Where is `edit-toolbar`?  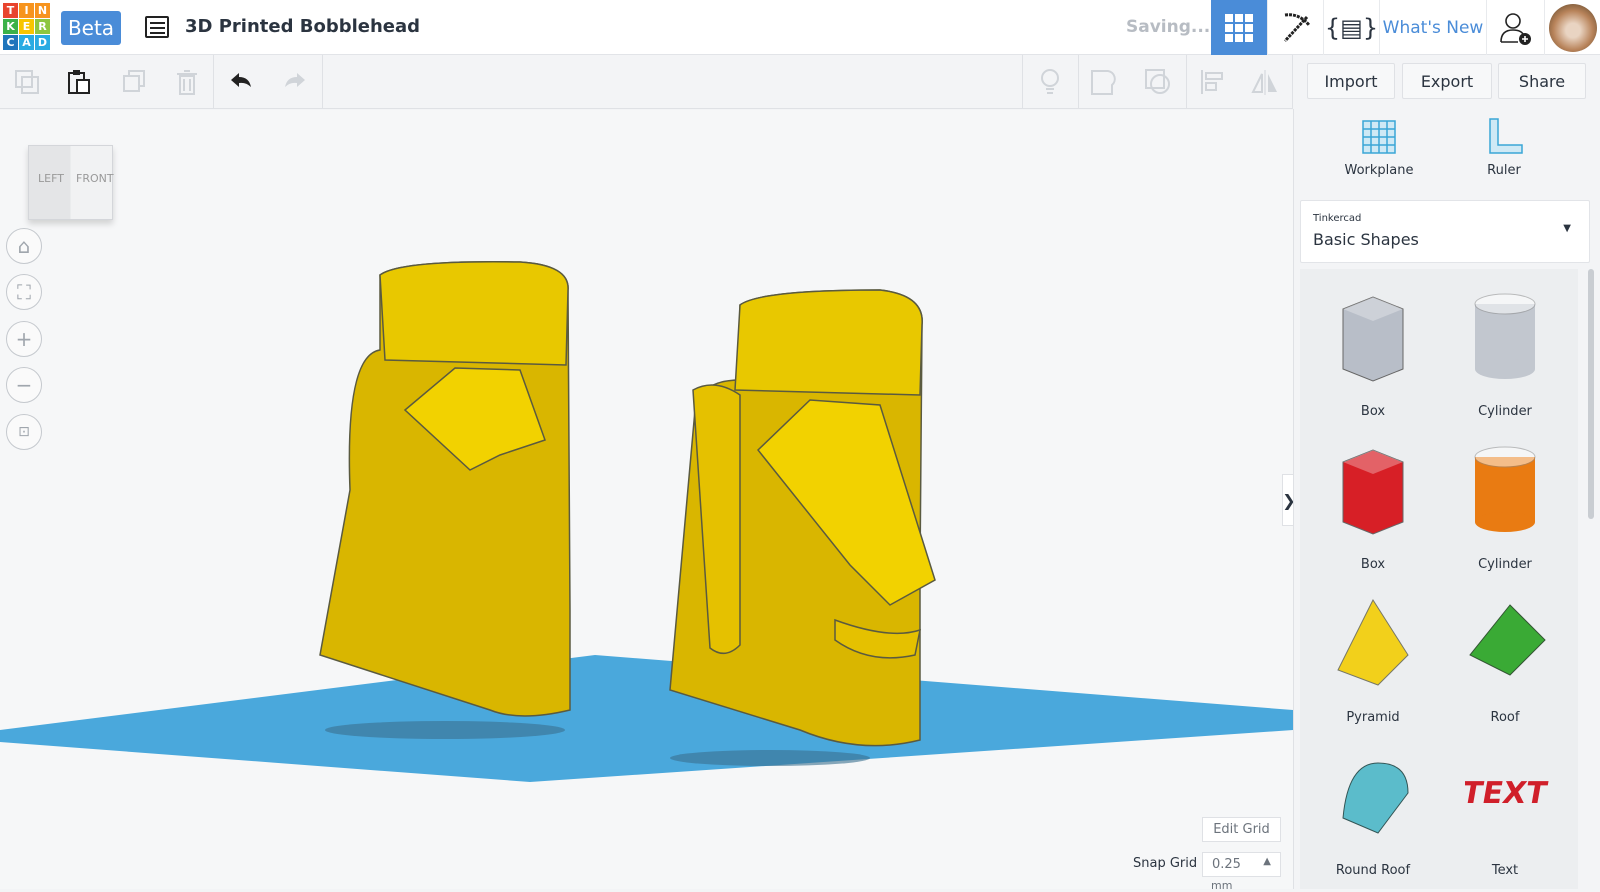 edit-toolbar is located at coordinates (646, 82).